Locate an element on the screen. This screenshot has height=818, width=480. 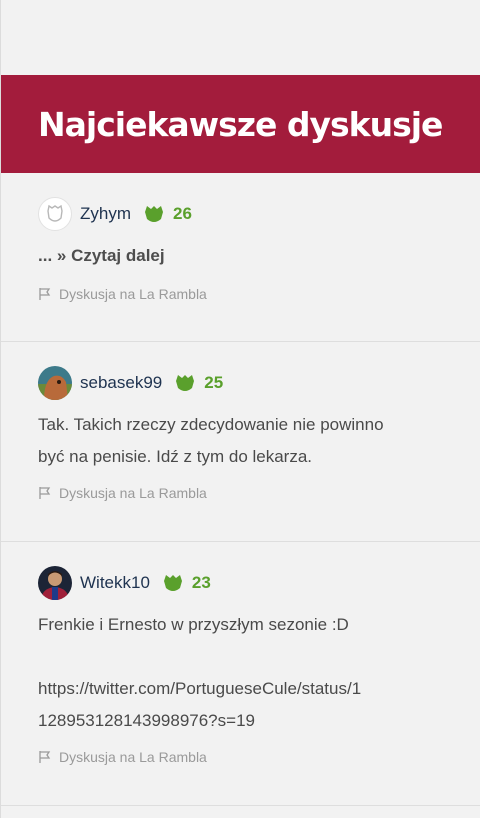
comment-text: ... » Czytaj dalej is located at coordinates (240, 256).